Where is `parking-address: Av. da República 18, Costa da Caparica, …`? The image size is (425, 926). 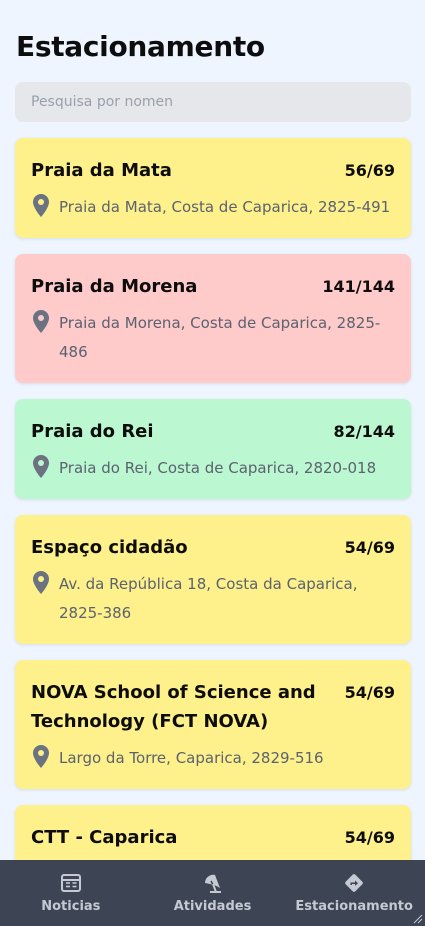
parking-address: Av. da República 18, Costa da Caparica, … is located at coordinates (208, 598).